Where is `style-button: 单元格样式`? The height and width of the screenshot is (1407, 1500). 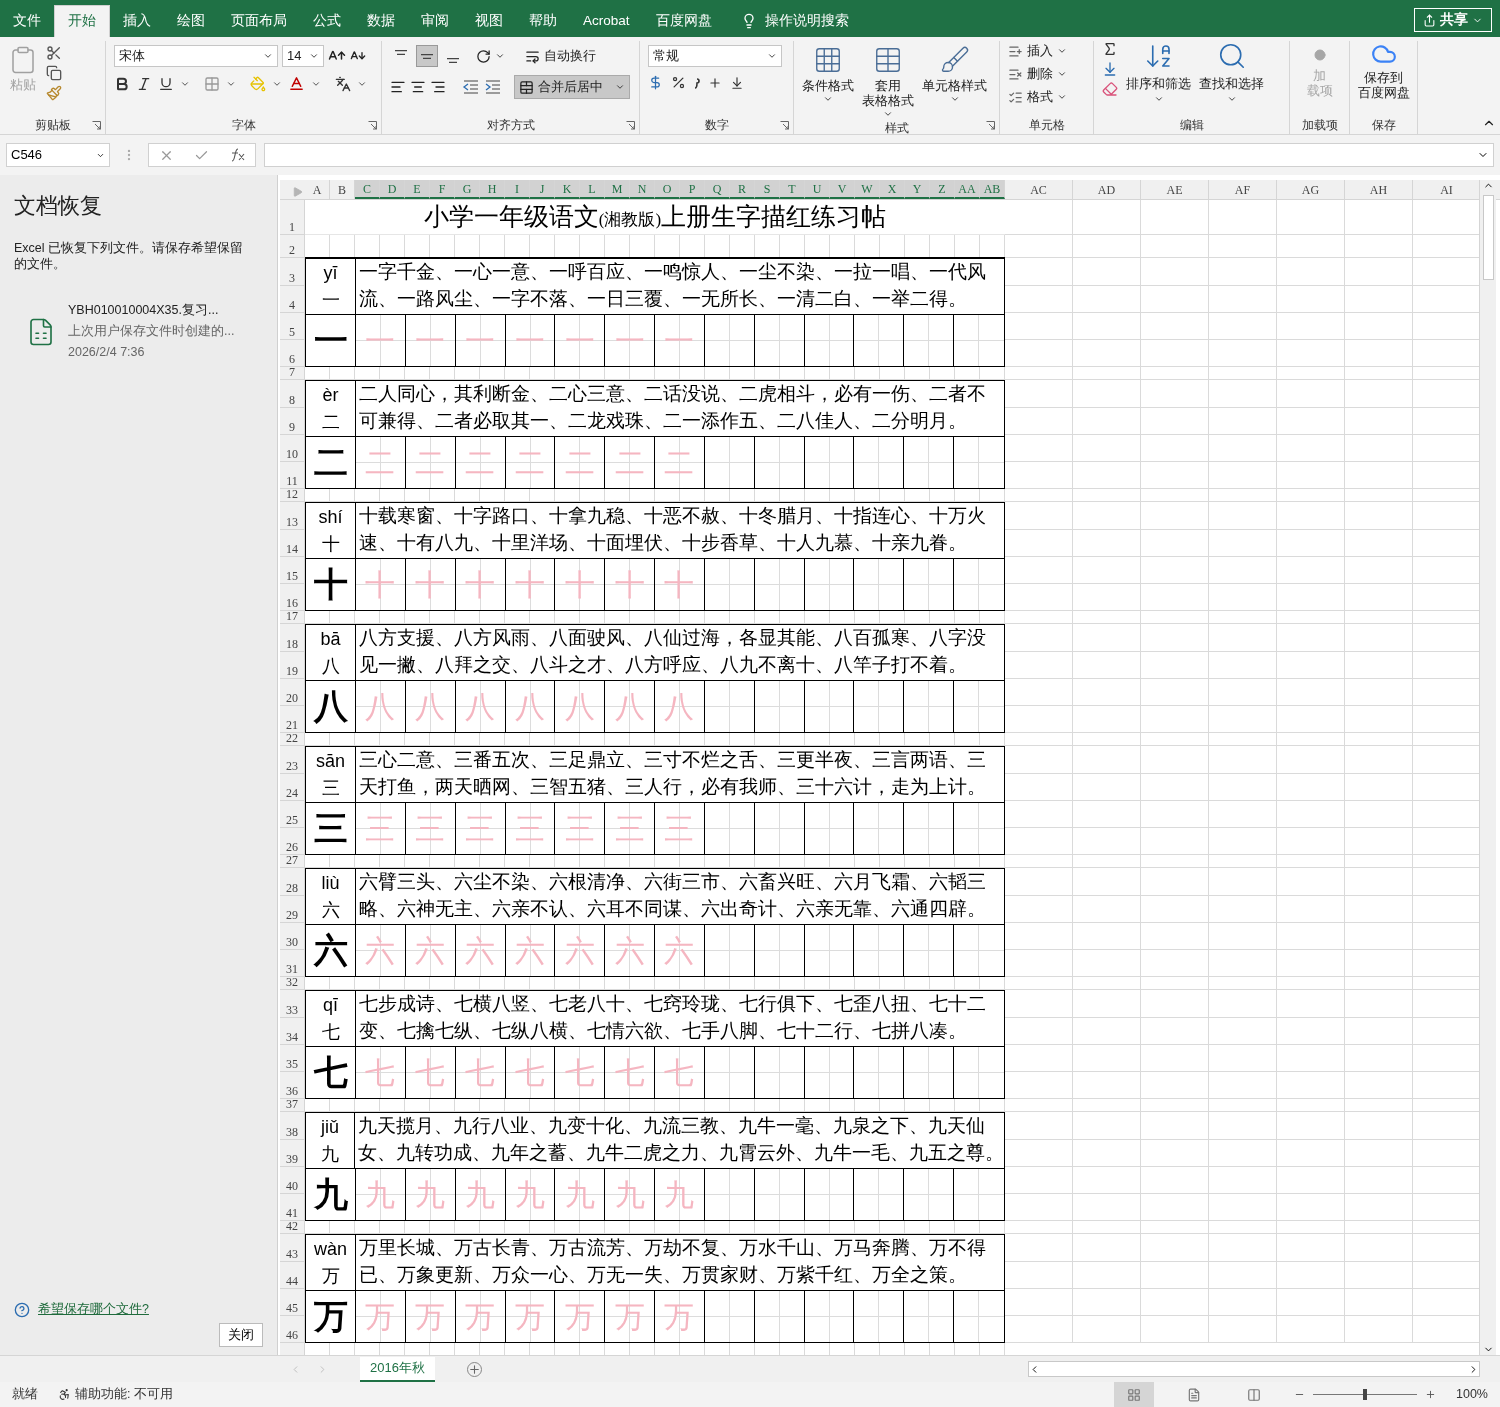
style-button: 单元格样式 is located at coordinates (954, 82).